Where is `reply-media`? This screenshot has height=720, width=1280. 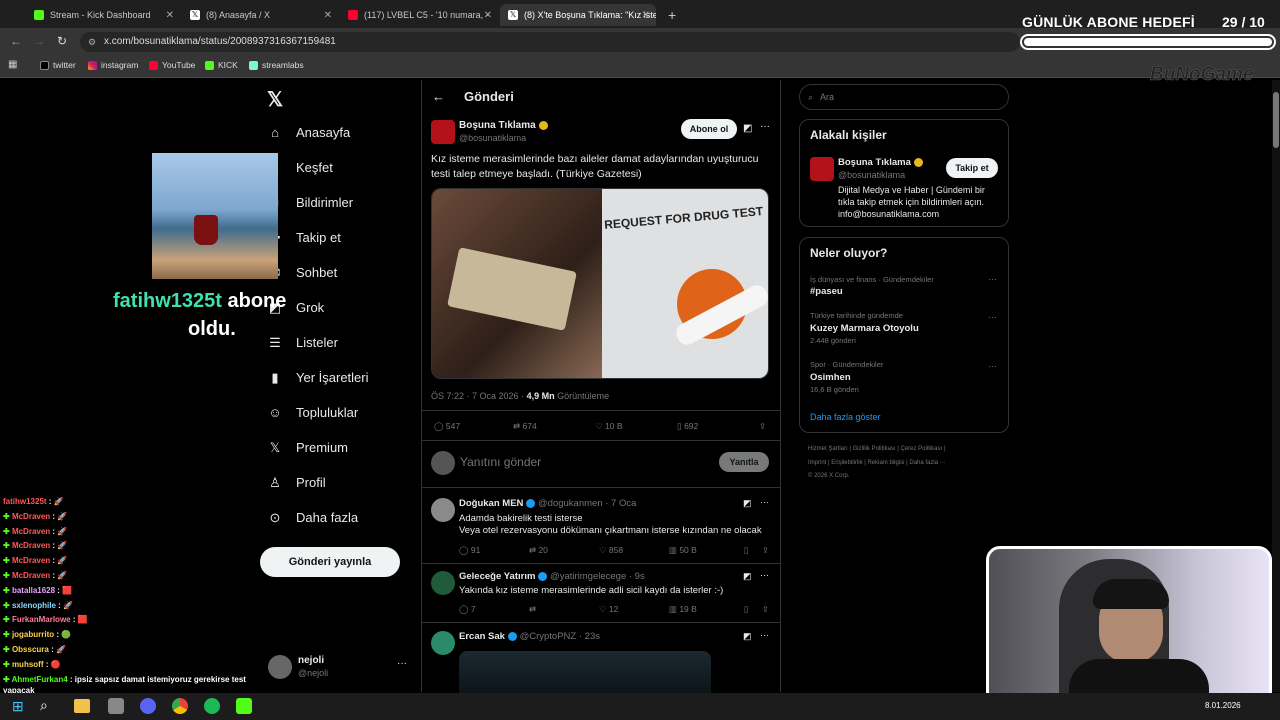 reply-media is located at coordinates (585, 672).